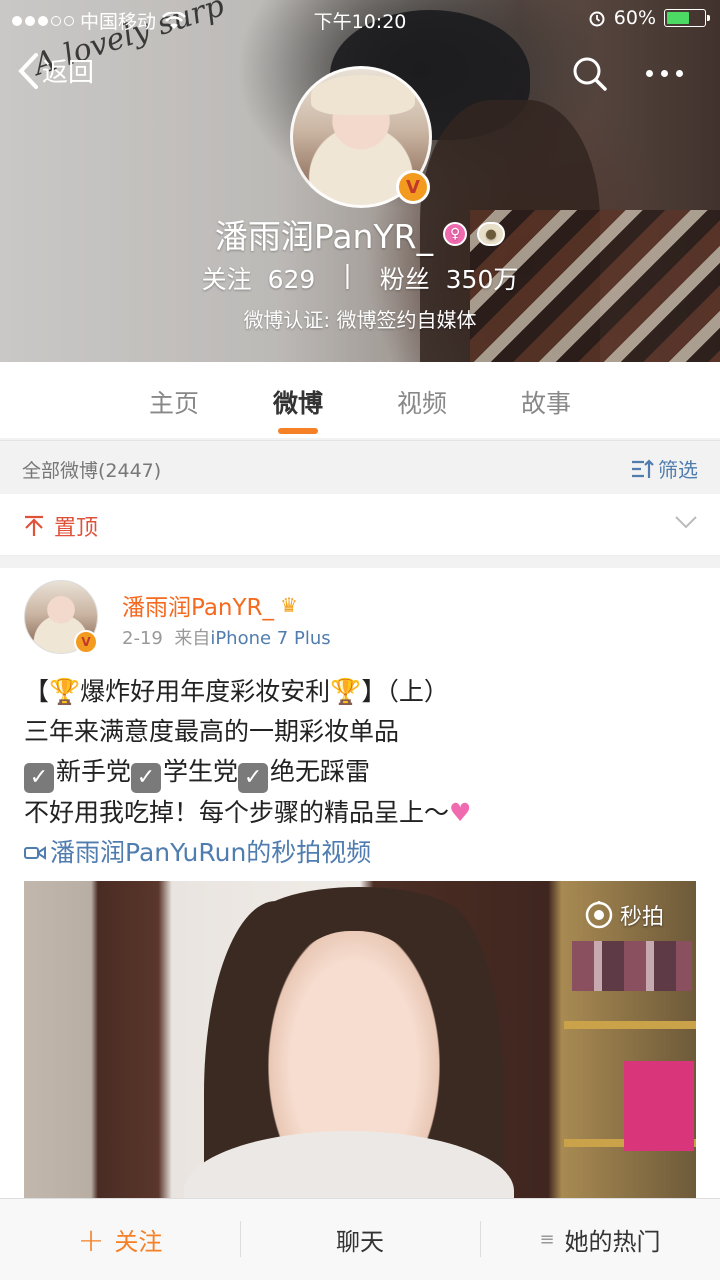  Describe the element at coordinates (174, 400) in the screenshot. I see `tab-home: 主页` at that location.